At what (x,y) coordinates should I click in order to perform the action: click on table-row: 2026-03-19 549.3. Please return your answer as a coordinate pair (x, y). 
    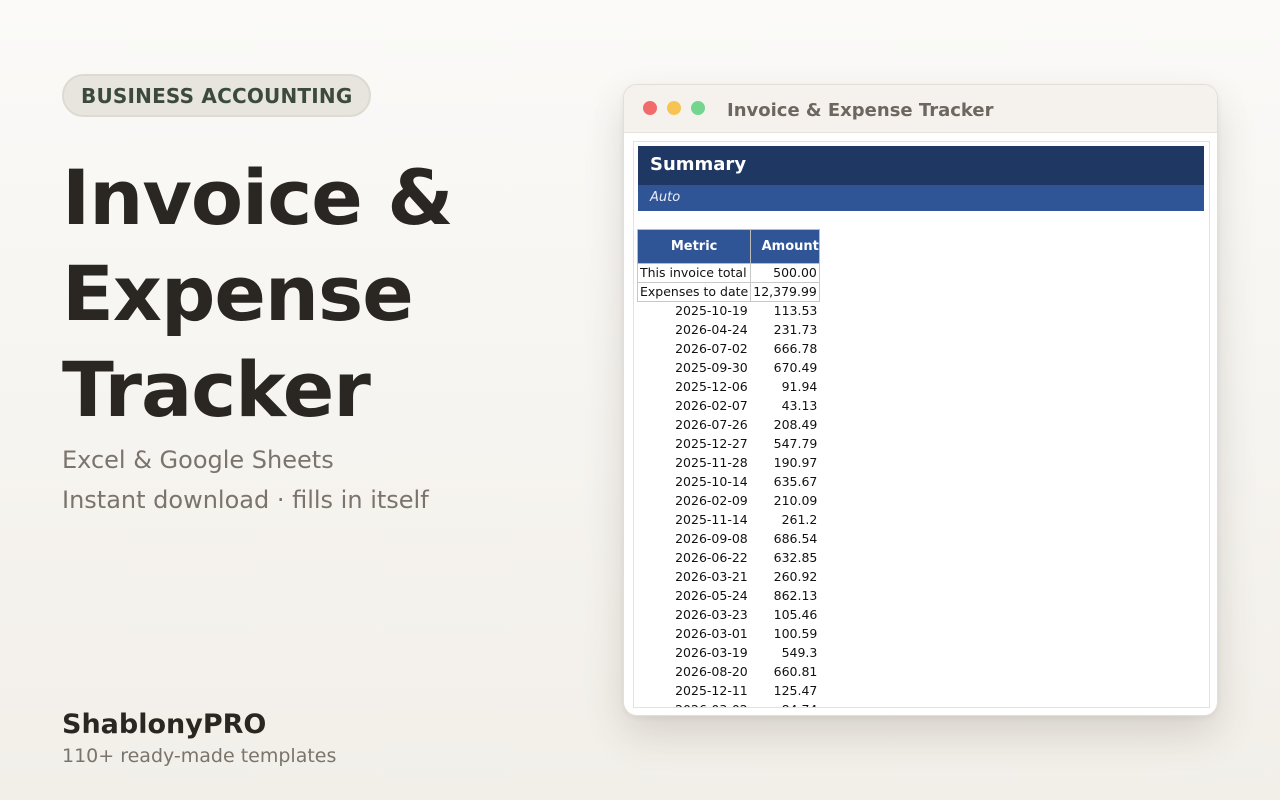
    Looking at the image, I should click on (729, 653).